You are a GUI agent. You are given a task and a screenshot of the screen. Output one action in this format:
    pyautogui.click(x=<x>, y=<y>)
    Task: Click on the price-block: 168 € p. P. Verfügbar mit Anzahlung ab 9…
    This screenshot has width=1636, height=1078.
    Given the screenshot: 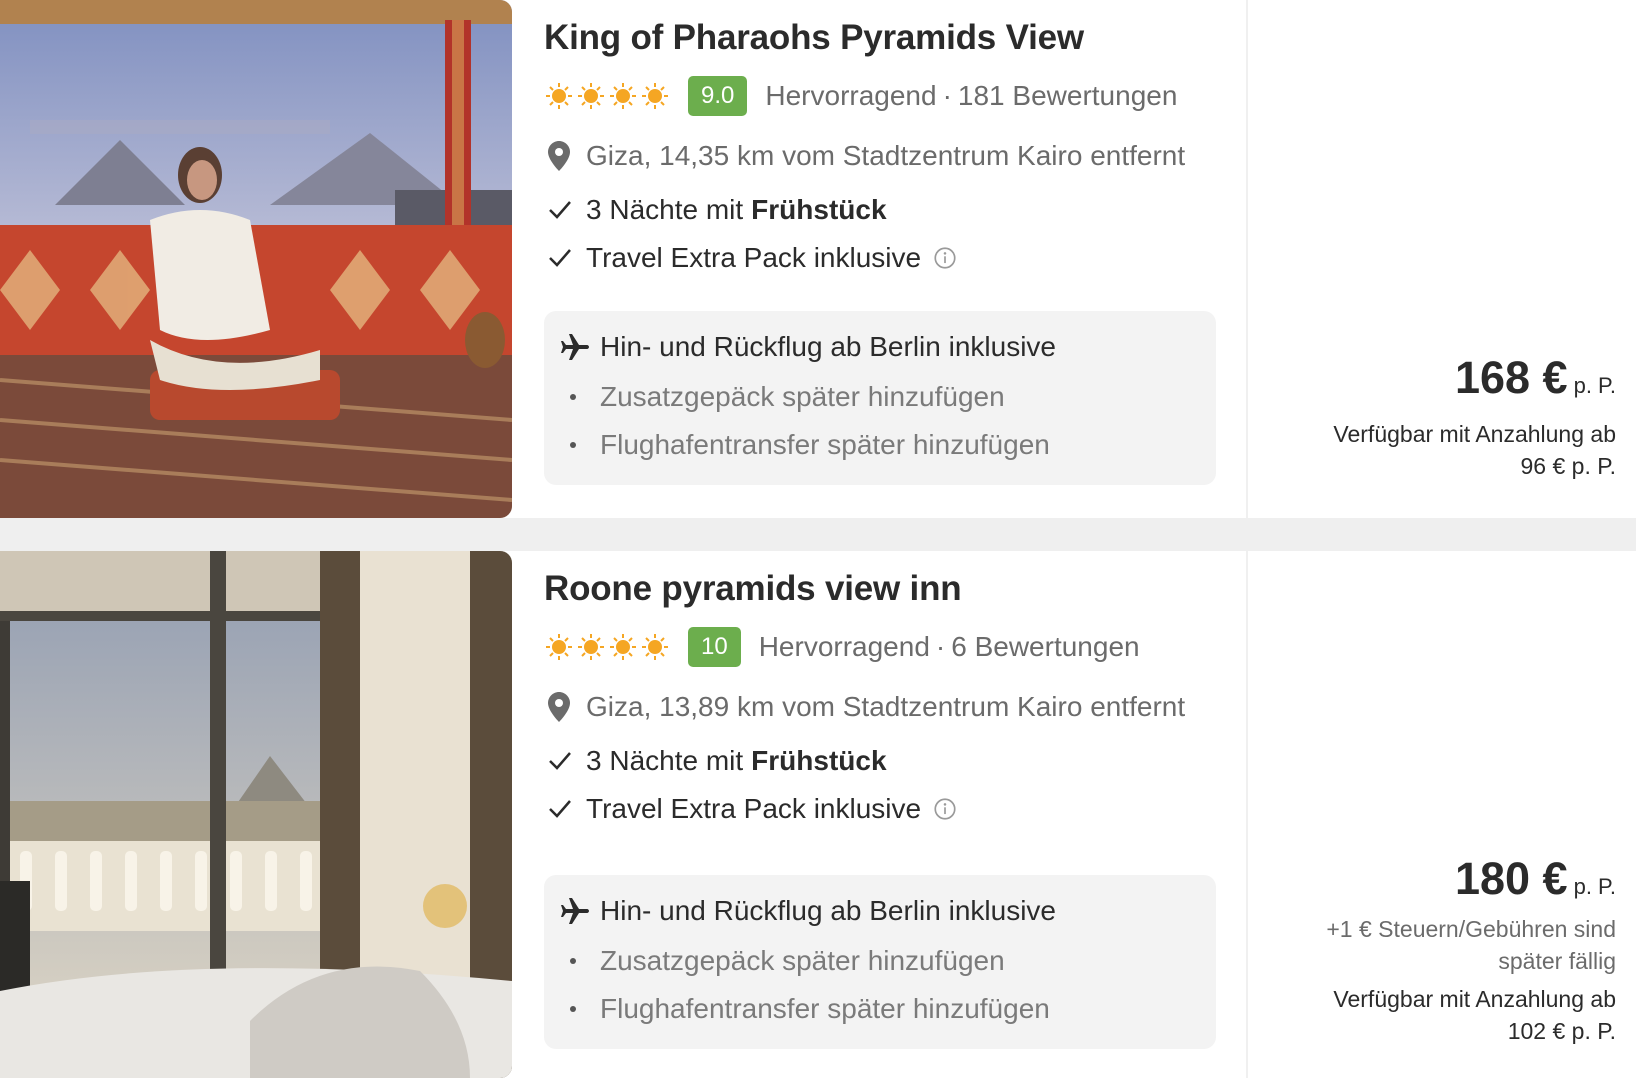 What is the action you would take?
    pyautogui.click(x=1436, y=417)
    